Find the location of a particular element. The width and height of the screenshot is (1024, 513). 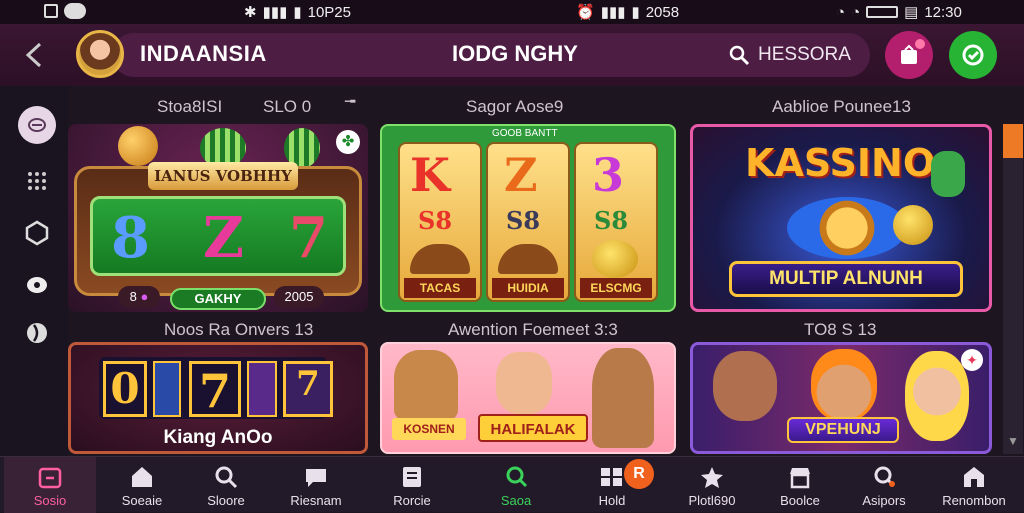

wifi-icon: ◔ is located at coordinates (841, 12).